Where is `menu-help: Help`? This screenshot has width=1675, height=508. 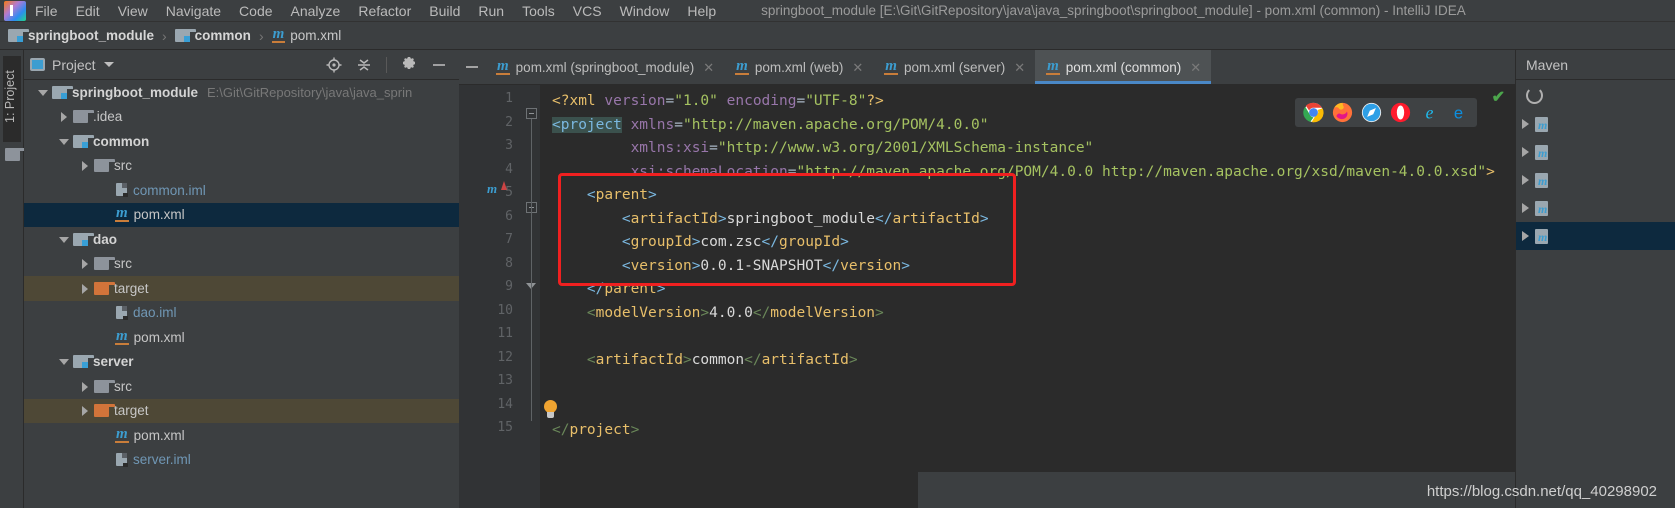 menu-help: Help is located at coordinates (701, 11).